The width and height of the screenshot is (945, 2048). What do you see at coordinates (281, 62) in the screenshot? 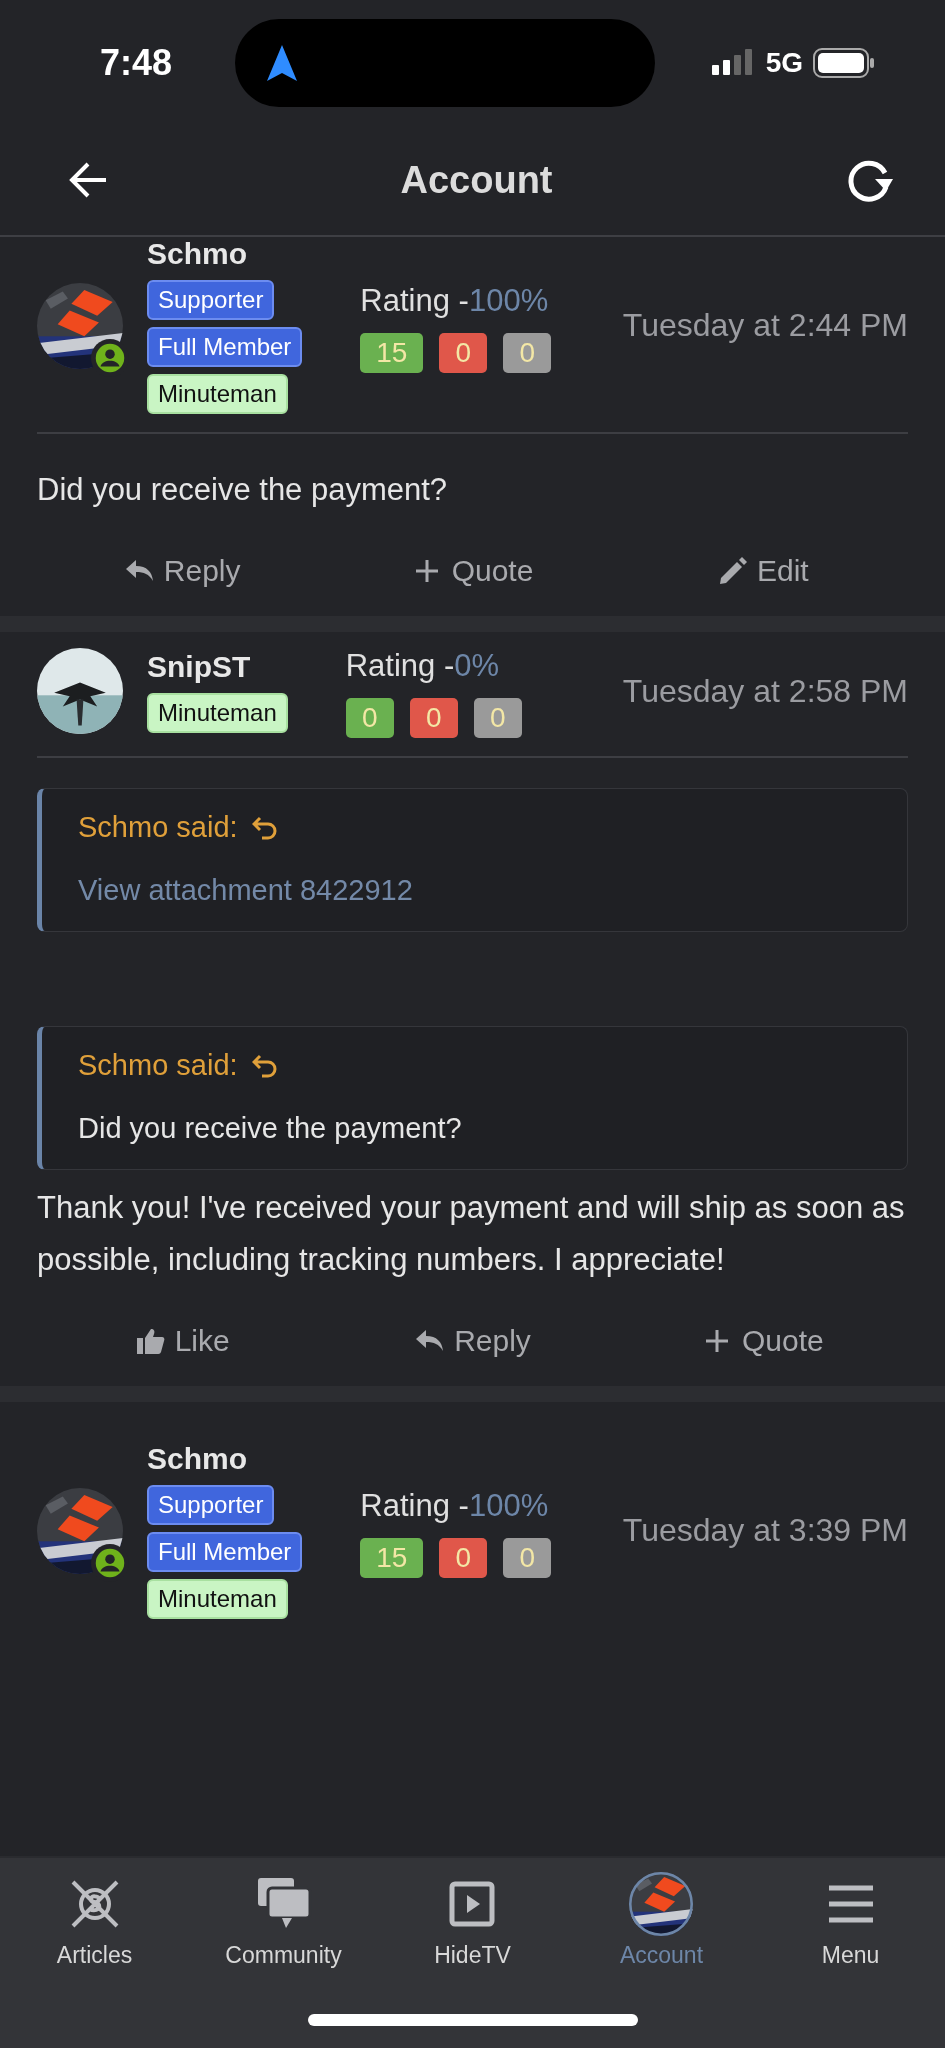
I see `location-arrow-icon` at bounding box center [281, 62].